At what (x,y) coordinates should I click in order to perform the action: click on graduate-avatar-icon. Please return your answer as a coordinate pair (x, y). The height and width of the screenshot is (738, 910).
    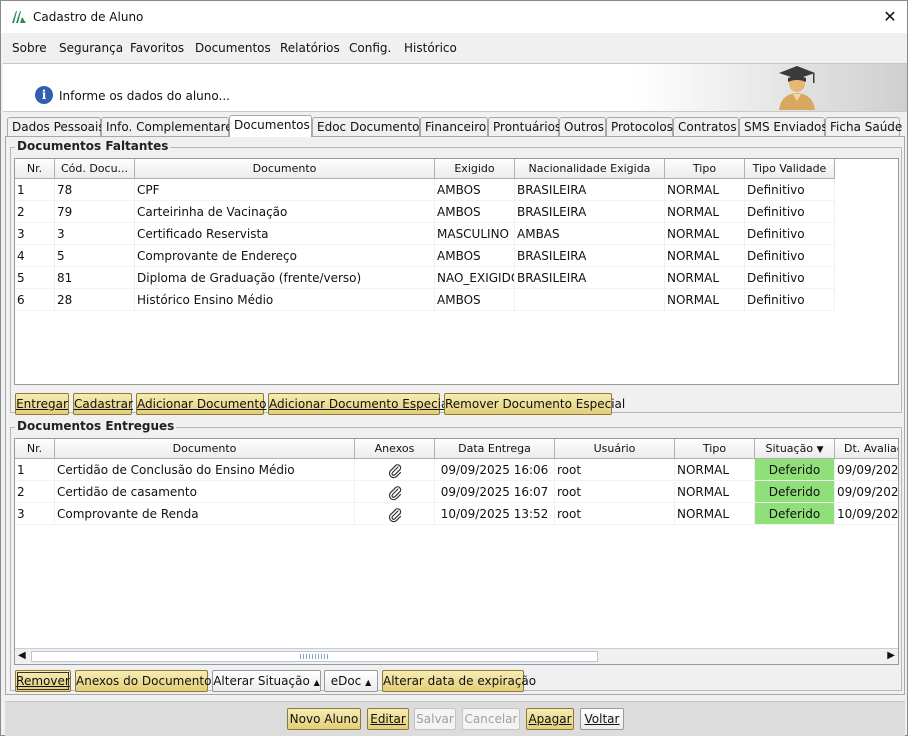
    Looking at the image, I should click on (797, 88).